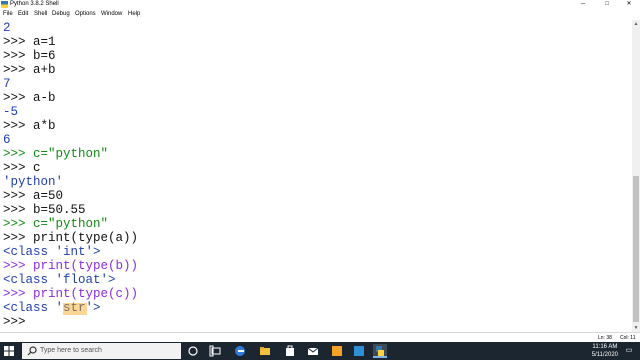 This screenshot has width=640, height=360. What do you see at coordinates (71, 266) in the screenshot?
I see `shell-input-line: >>> print(type(b))` at bounding box center [71, 266].